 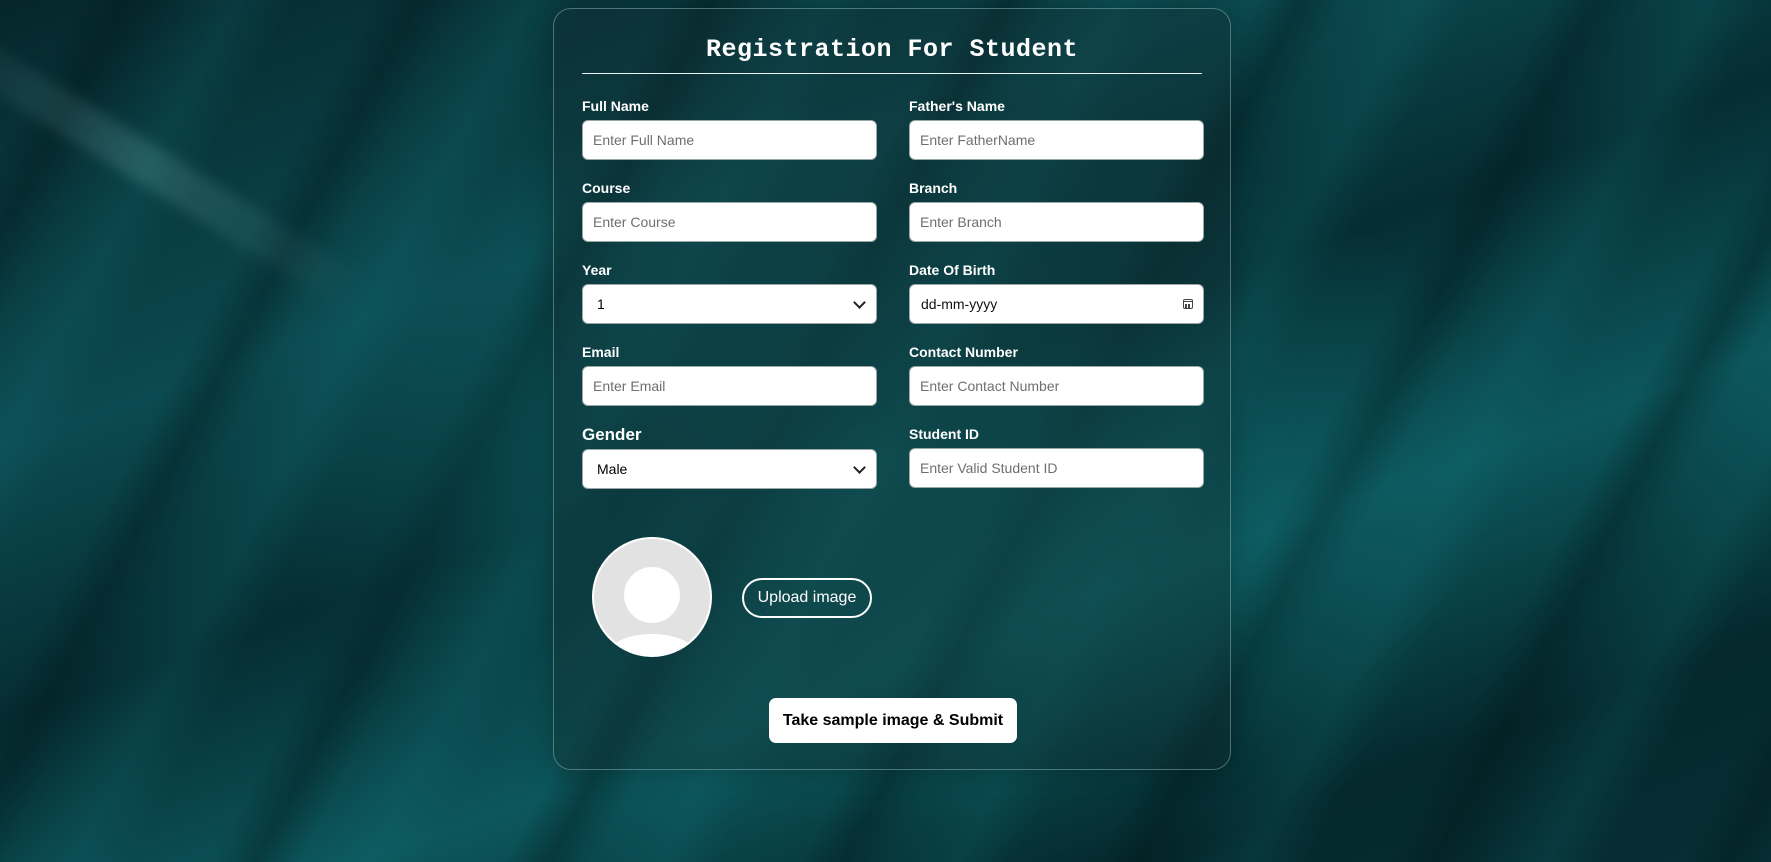 What do you see at coordinates (606, 188) in the screenshot?
I see `course-label: Course` at bounding box center [606, 188].